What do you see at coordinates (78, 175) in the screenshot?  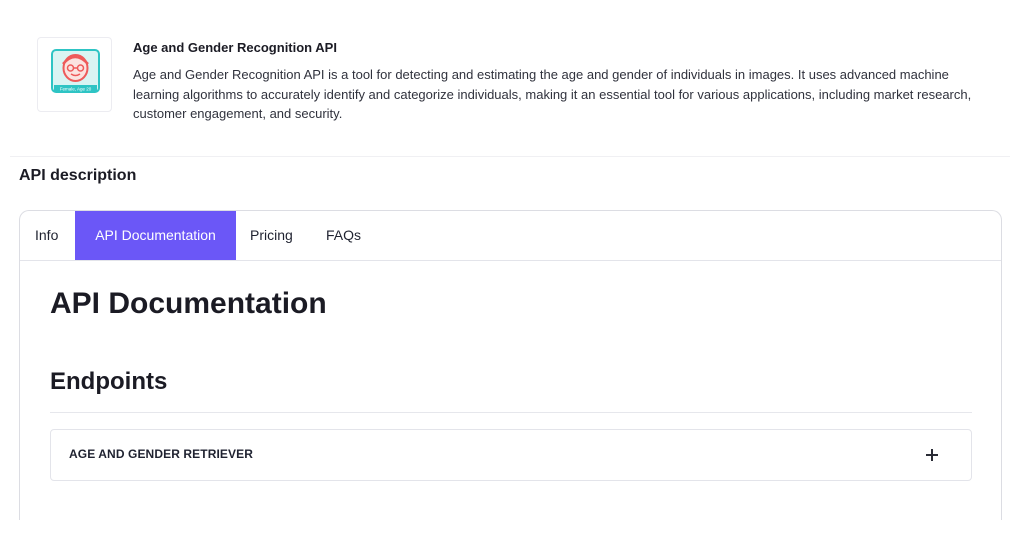 I see `section-title: API description` at bounding box center [78, 175].